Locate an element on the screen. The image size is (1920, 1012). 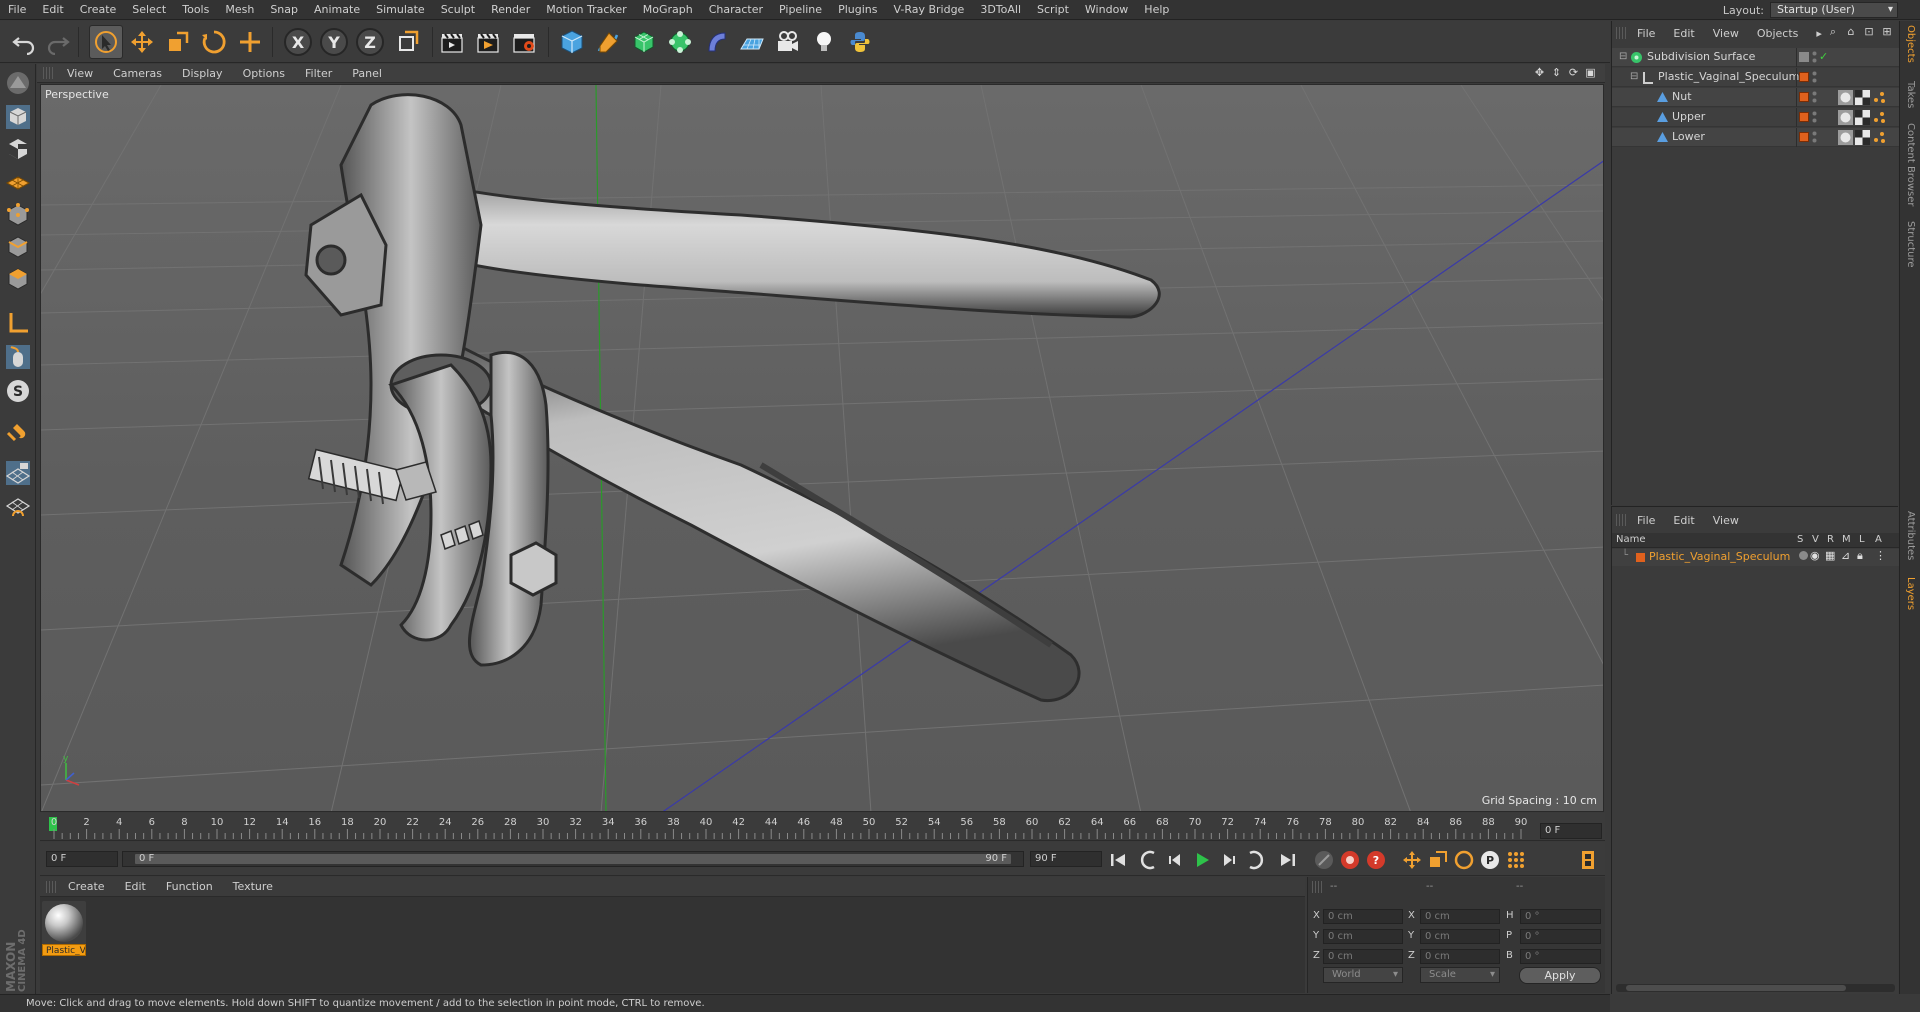
record-active-objects-button is located at coordinates (1324, 860).